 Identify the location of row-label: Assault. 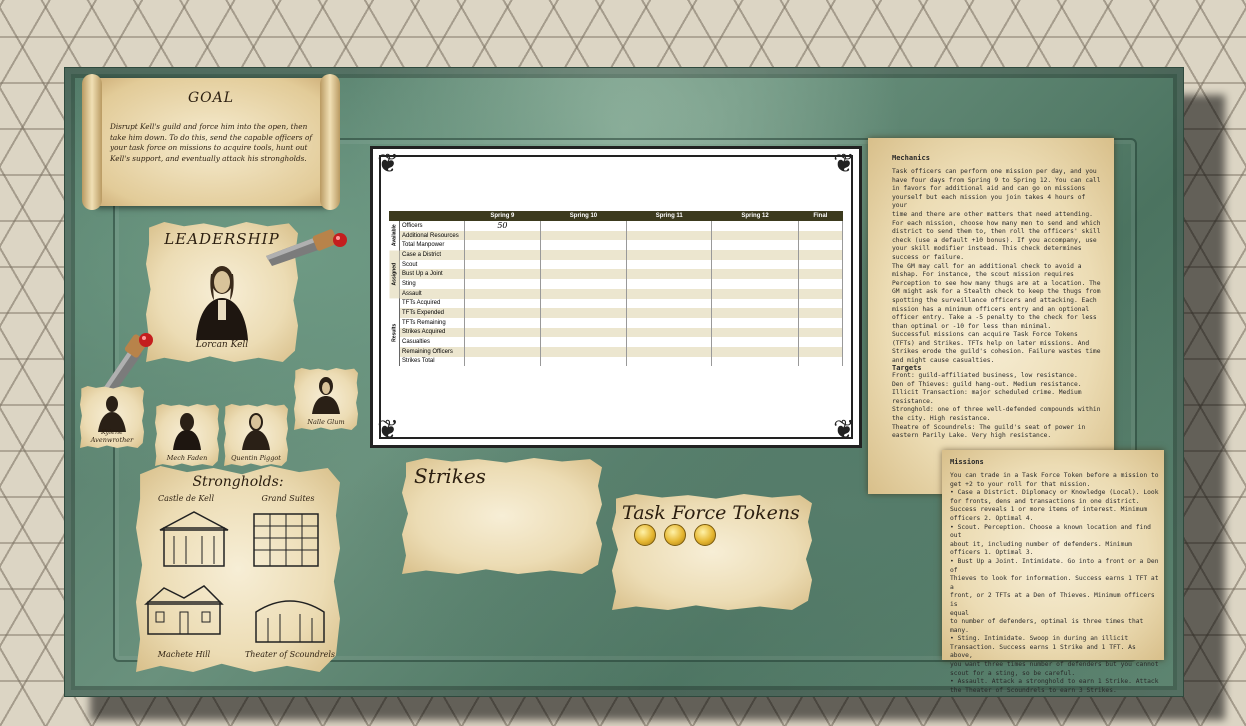
(432, 293).